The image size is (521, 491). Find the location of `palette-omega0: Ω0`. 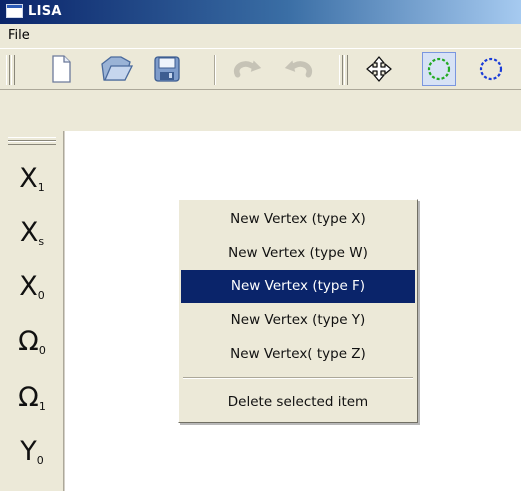

palette-omega0: Ω0 is located at coordinates (32, 342).